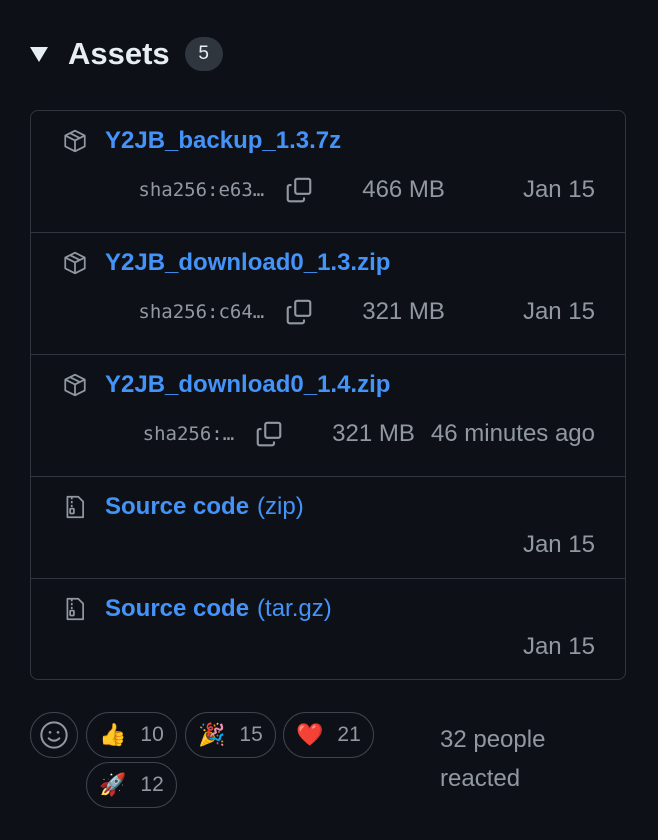 The image size is (658, 840). Describe the element at coordinates (39, 54) in the screenshot. I see `caret-down-icon` at that location.